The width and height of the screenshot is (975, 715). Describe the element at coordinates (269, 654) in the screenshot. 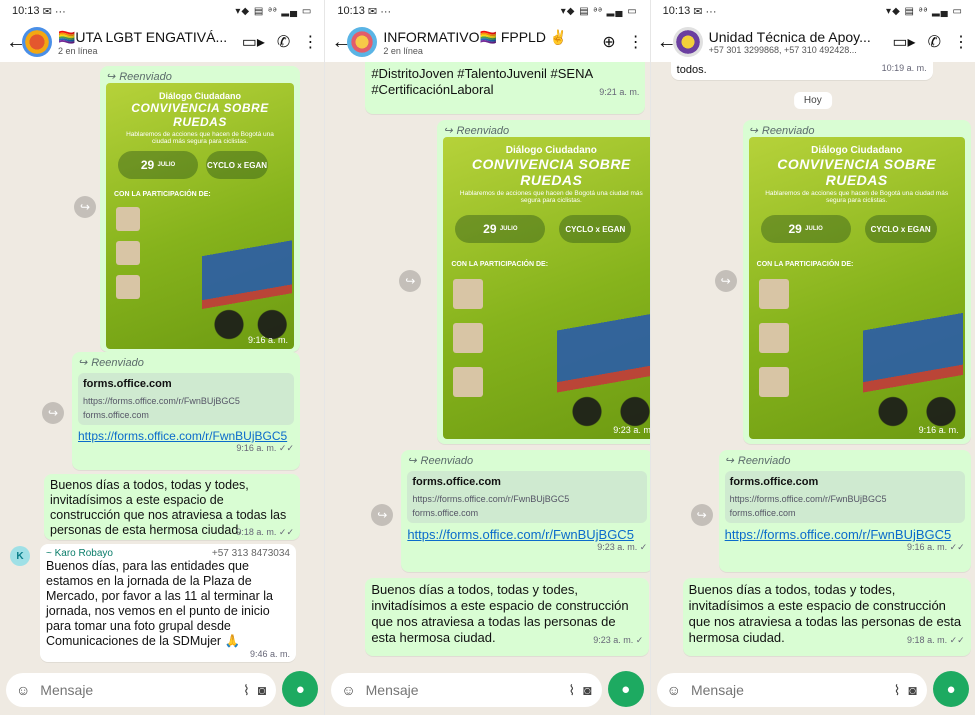

I see `message-time: 9:46 a. m.` at that location.